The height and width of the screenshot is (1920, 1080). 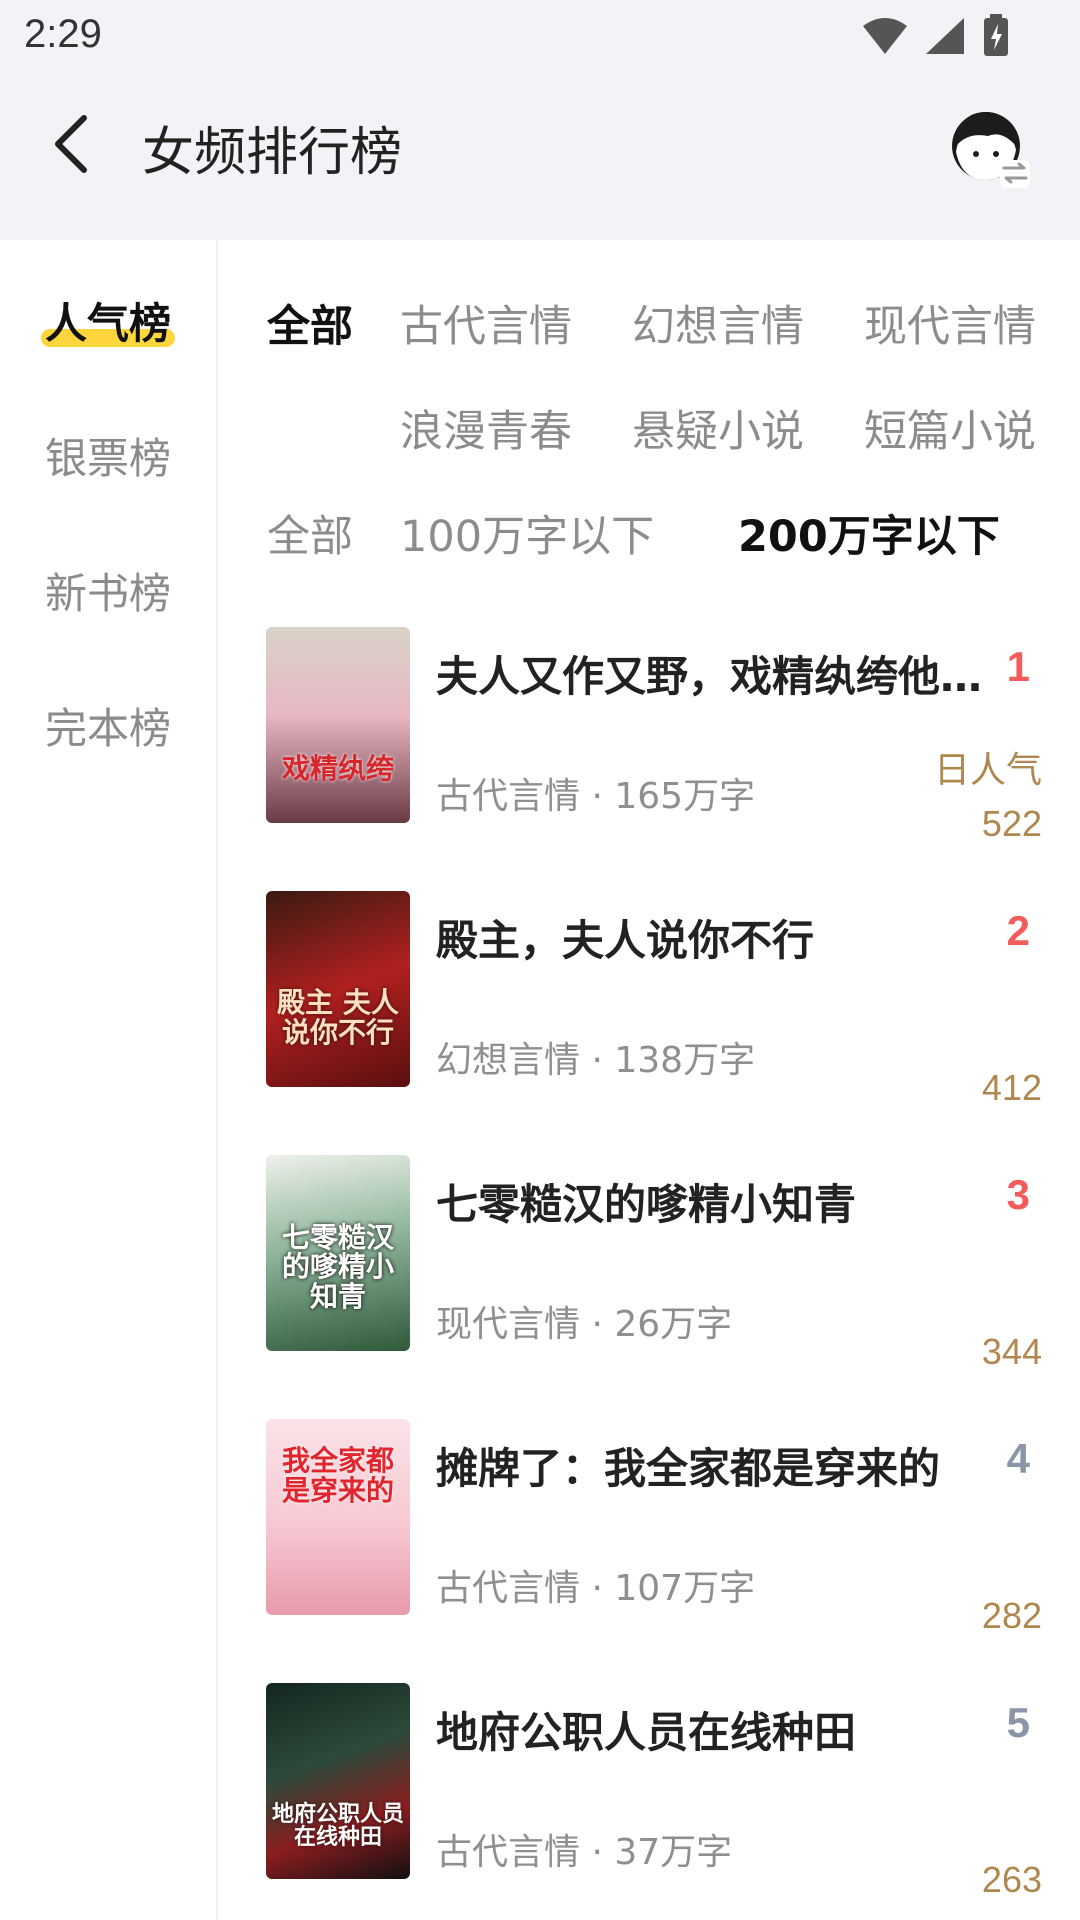 I want to click on book-meta: 现代言情 · 26万字, so click(x=584, y=1324).